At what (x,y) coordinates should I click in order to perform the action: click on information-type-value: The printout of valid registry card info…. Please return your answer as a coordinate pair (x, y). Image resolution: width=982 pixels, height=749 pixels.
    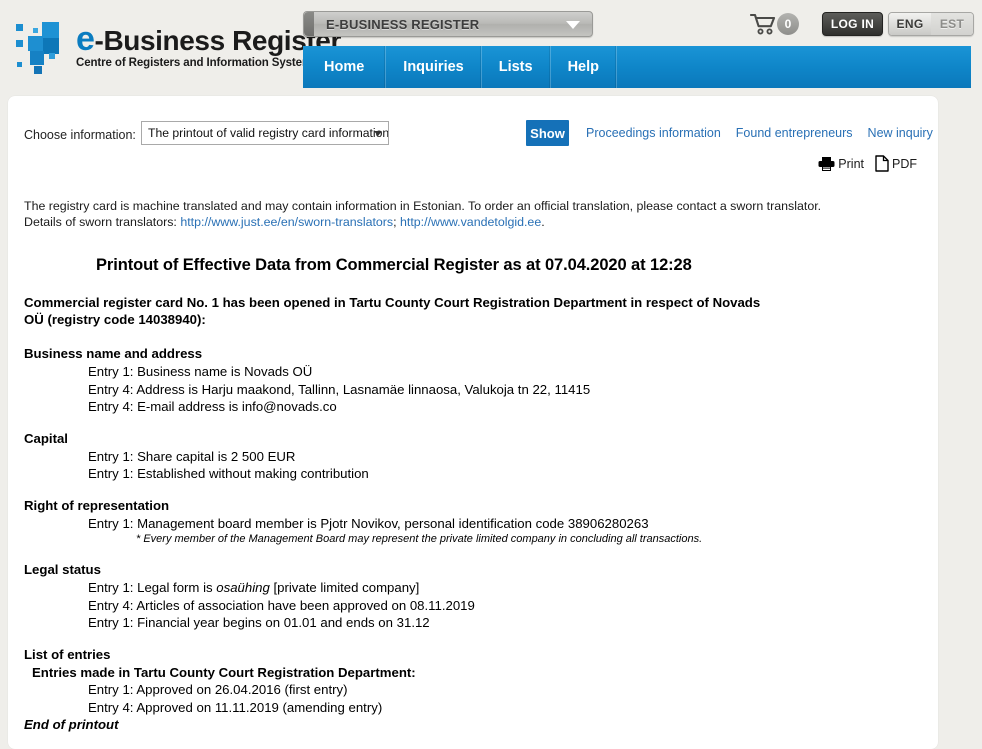
    Looking at the image, I should click on (268, 133).